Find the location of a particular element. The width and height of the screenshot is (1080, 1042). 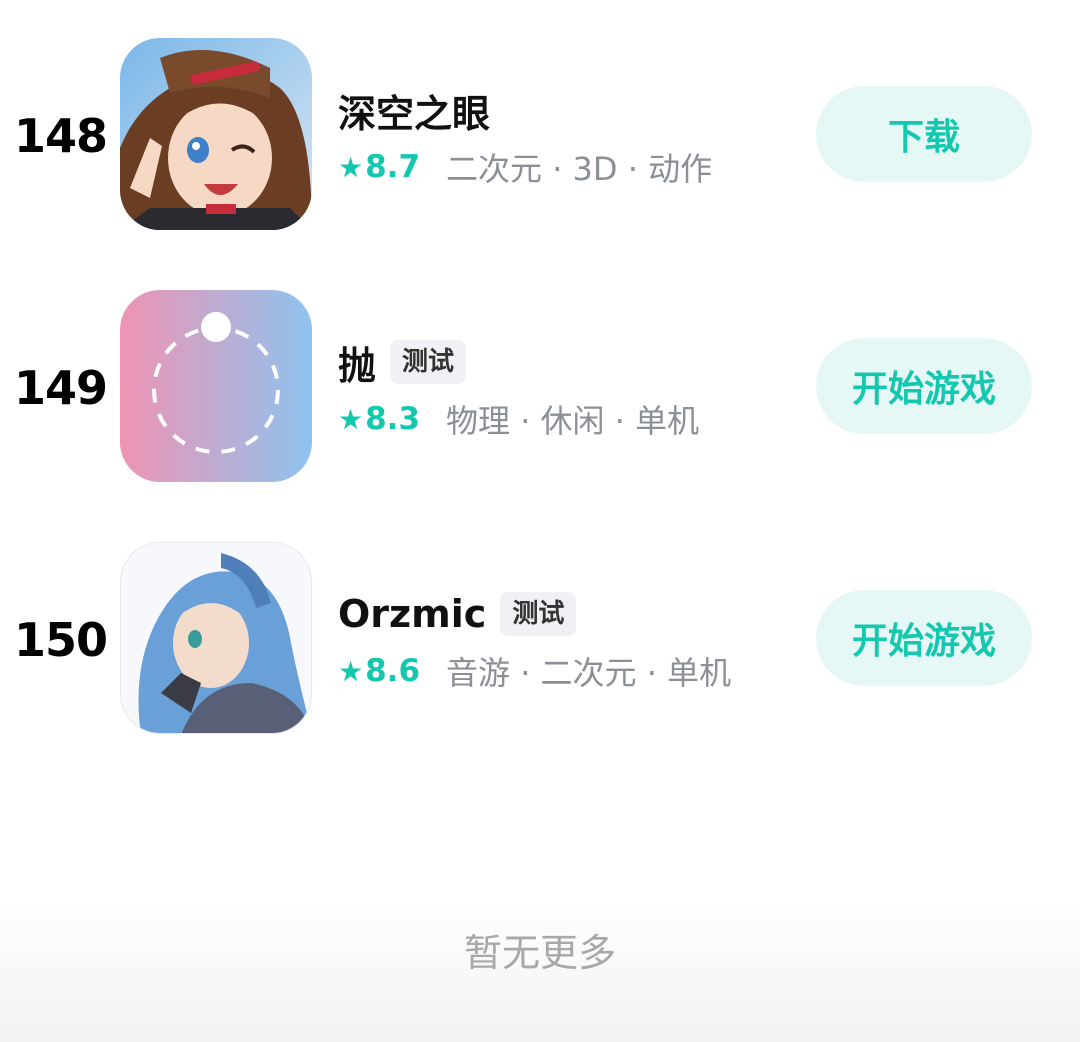

blue-hair-character-icon is located at coordinates (216, 638).